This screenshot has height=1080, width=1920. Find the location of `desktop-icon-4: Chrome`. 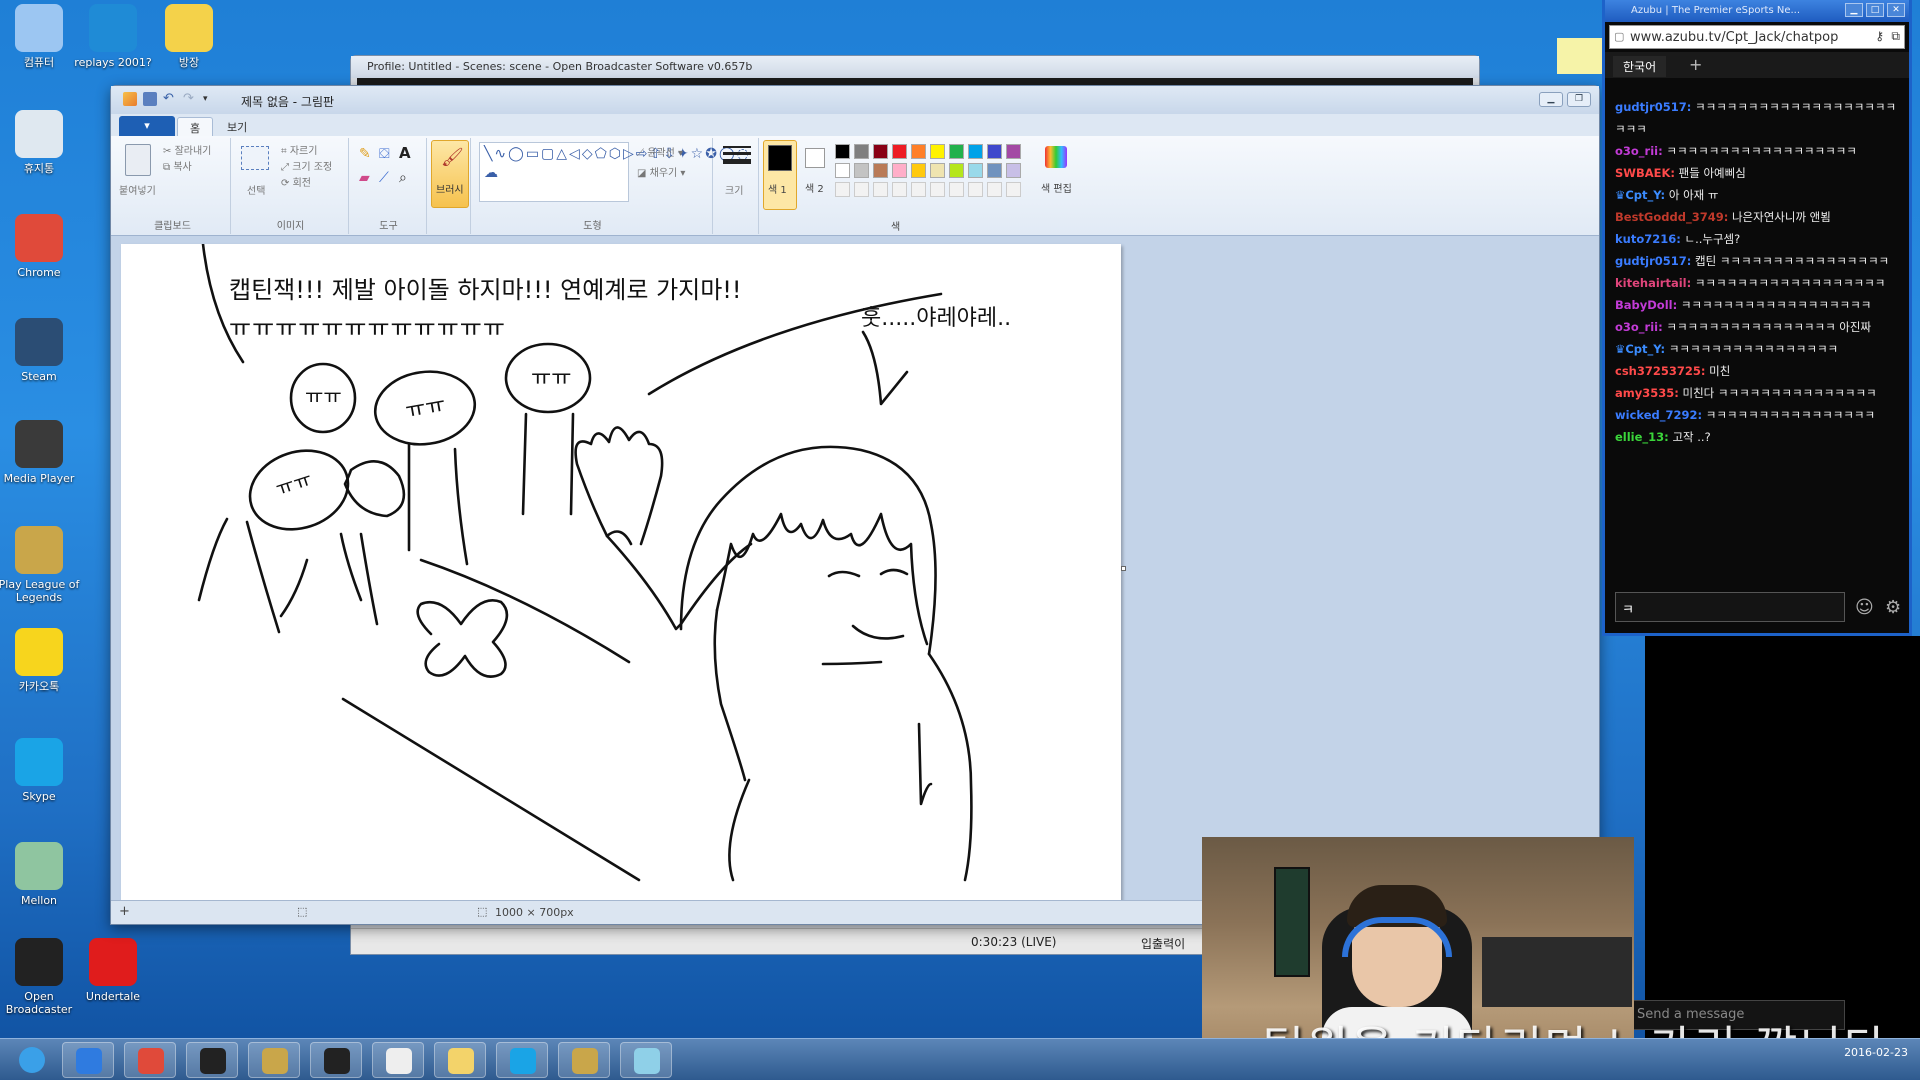

desktop-icon-4: Chrome is located at coordinates (40, 246).